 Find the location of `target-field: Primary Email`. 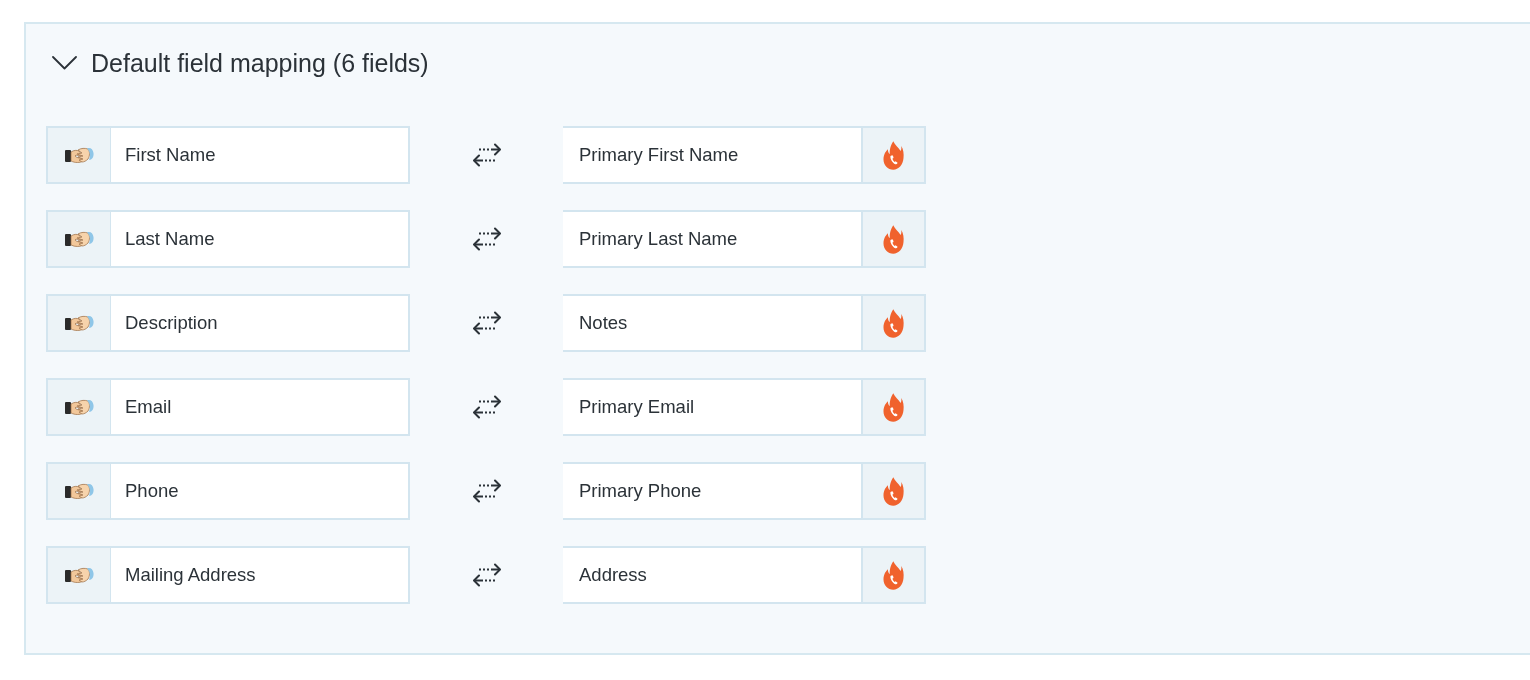

target-field: Primary Email is located at coordinates (712, 407).